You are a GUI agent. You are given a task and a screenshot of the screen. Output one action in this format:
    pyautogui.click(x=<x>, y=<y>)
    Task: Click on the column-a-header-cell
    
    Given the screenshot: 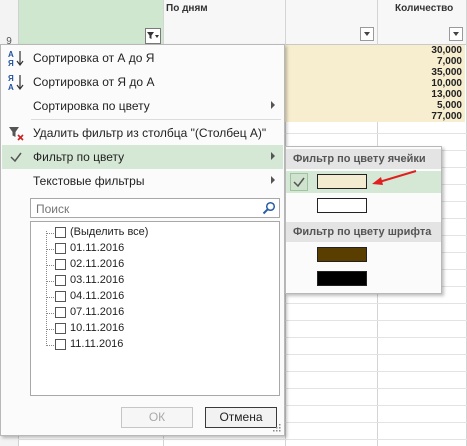 What is the action you would take?
    pyautogui.click(x=91, y=22)
    